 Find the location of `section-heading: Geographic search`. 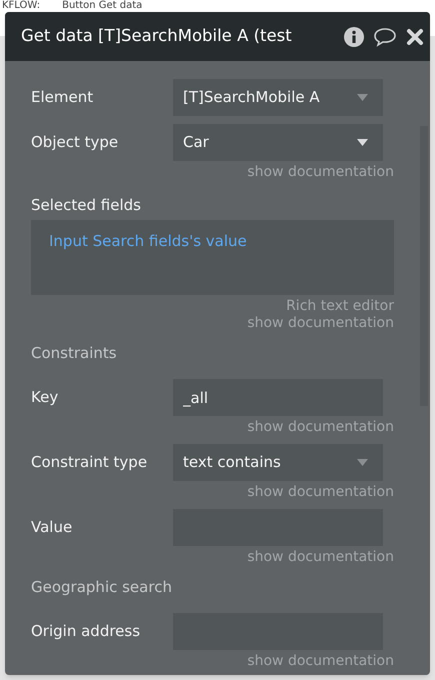

section-heading: Geographic search is located at coordinates (101, 587).